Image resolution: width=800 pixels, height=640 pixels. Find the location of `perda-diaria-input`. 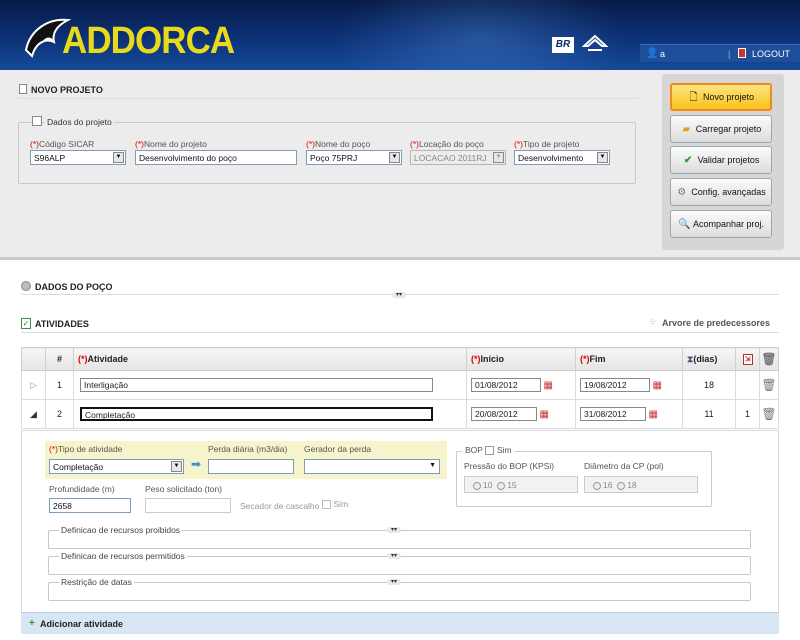

perda-diaria-input is located at coordinates (251, 466).